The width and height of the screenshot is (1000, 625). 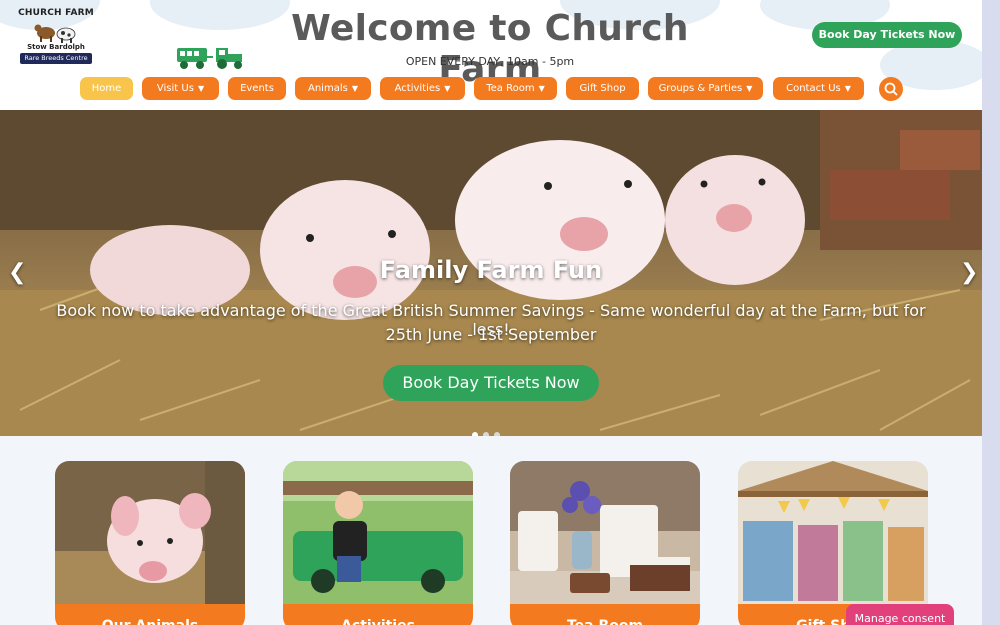 I want to click on hero-title: Family Farm Fun, so click(x=491, y=270).